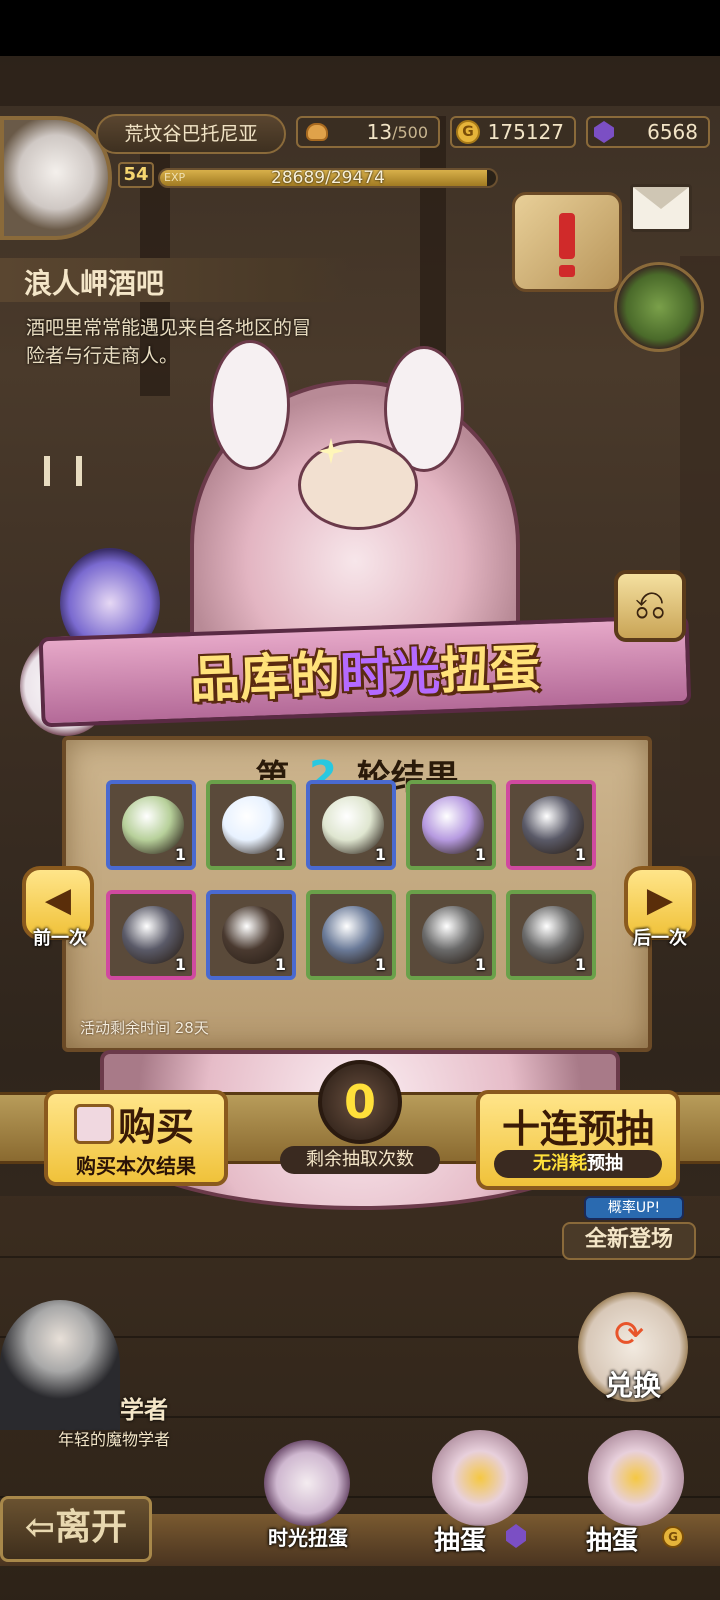 The width and height of the screenshot is (720, 1600). I want to click on location-description-line1: 酒吧里常常能遇见来自各地区的冒, so click(169, 328).